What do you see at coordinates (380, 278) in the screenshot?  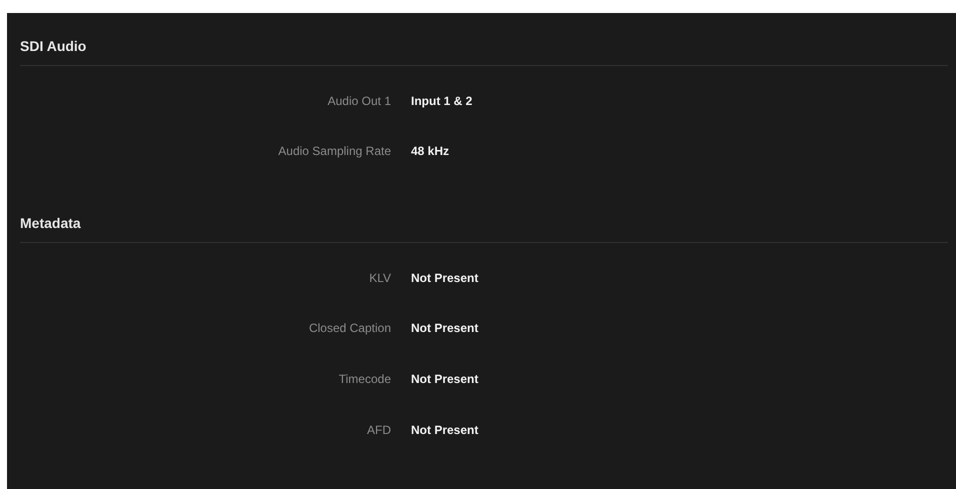 I see `field-label: KLV` at bounding box center [380, 278].